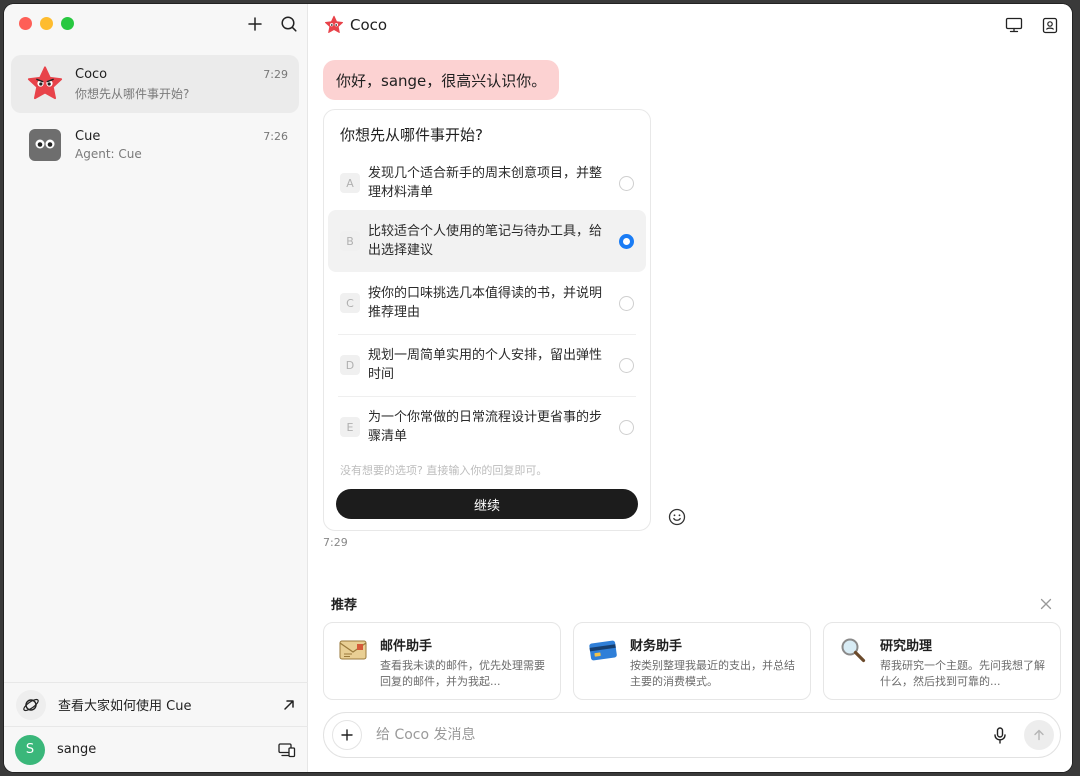  I want to click on option-radio-selected, so click(626, 241).